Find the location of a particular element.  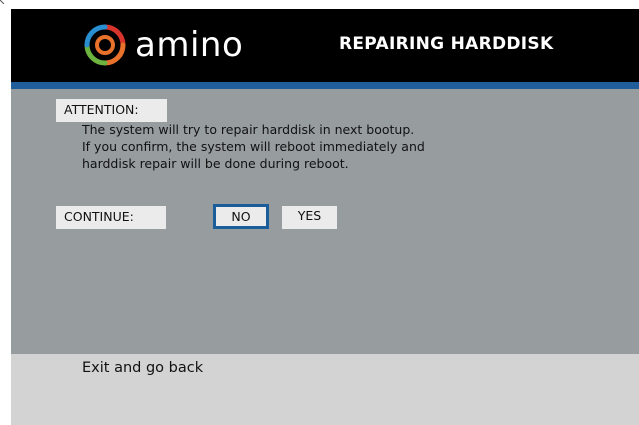

amino-ring-logo-icon is located at coordinates (105, 45).